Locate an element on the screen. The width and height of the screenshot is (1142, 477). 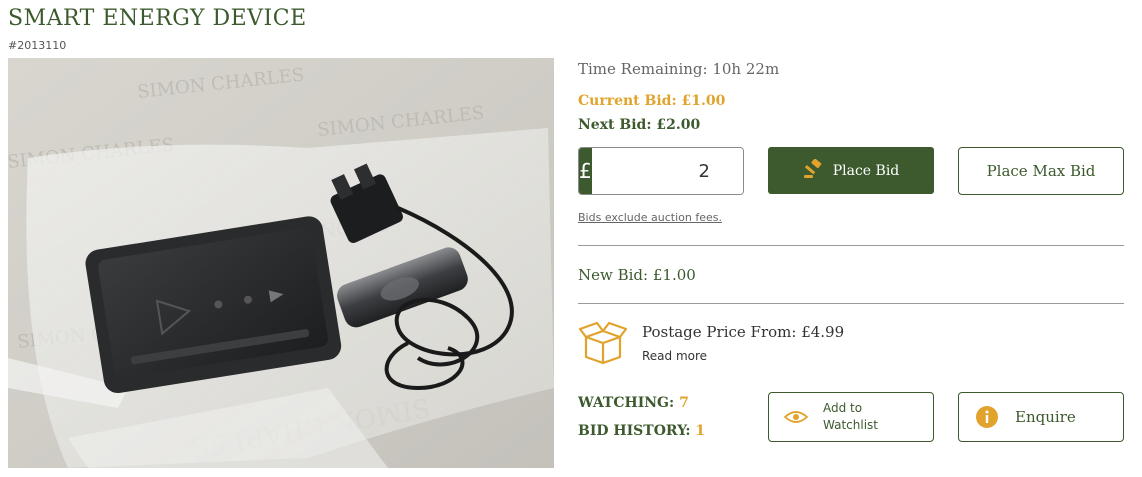
place-bid-button: Place Bid is located at coordinates (851, 170).